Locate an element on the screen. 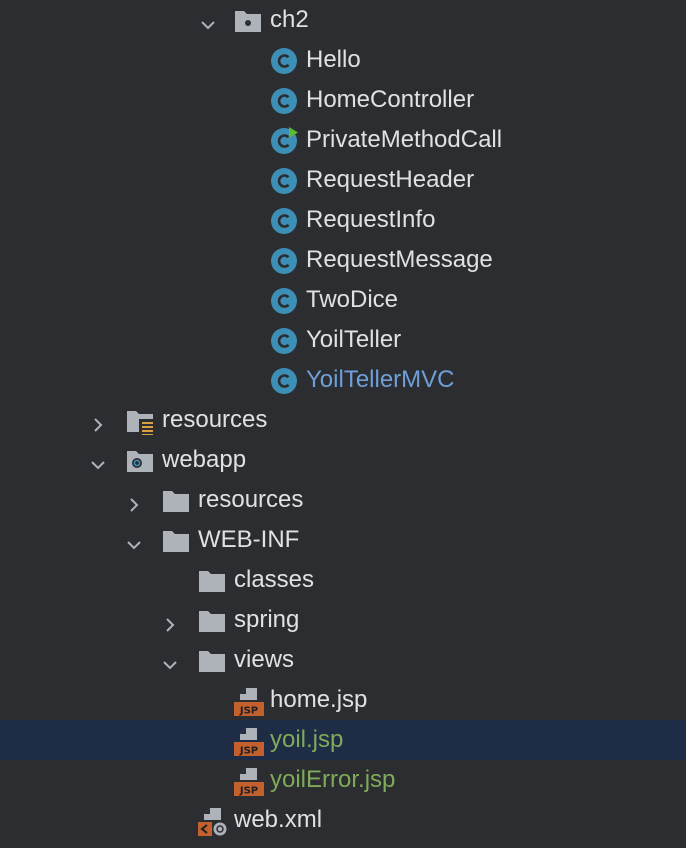  tree-row-label: TwoDice is located at coordinates (352, 299).